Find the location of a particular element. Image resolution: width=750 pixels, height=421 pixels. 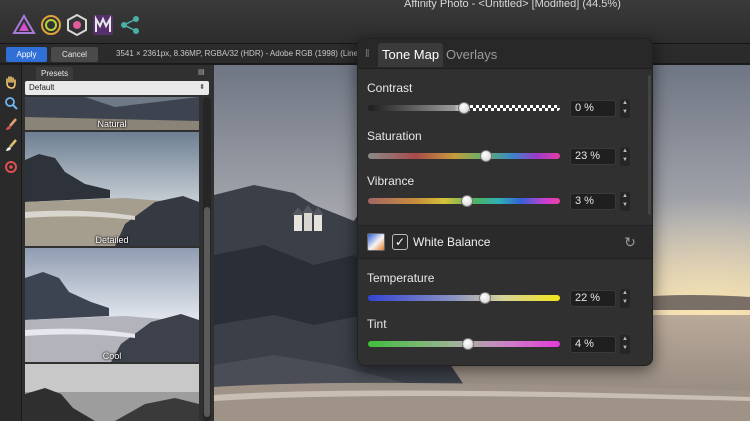

saturation-stepper: ▲ ▼ is located at coordinates (625, 156).